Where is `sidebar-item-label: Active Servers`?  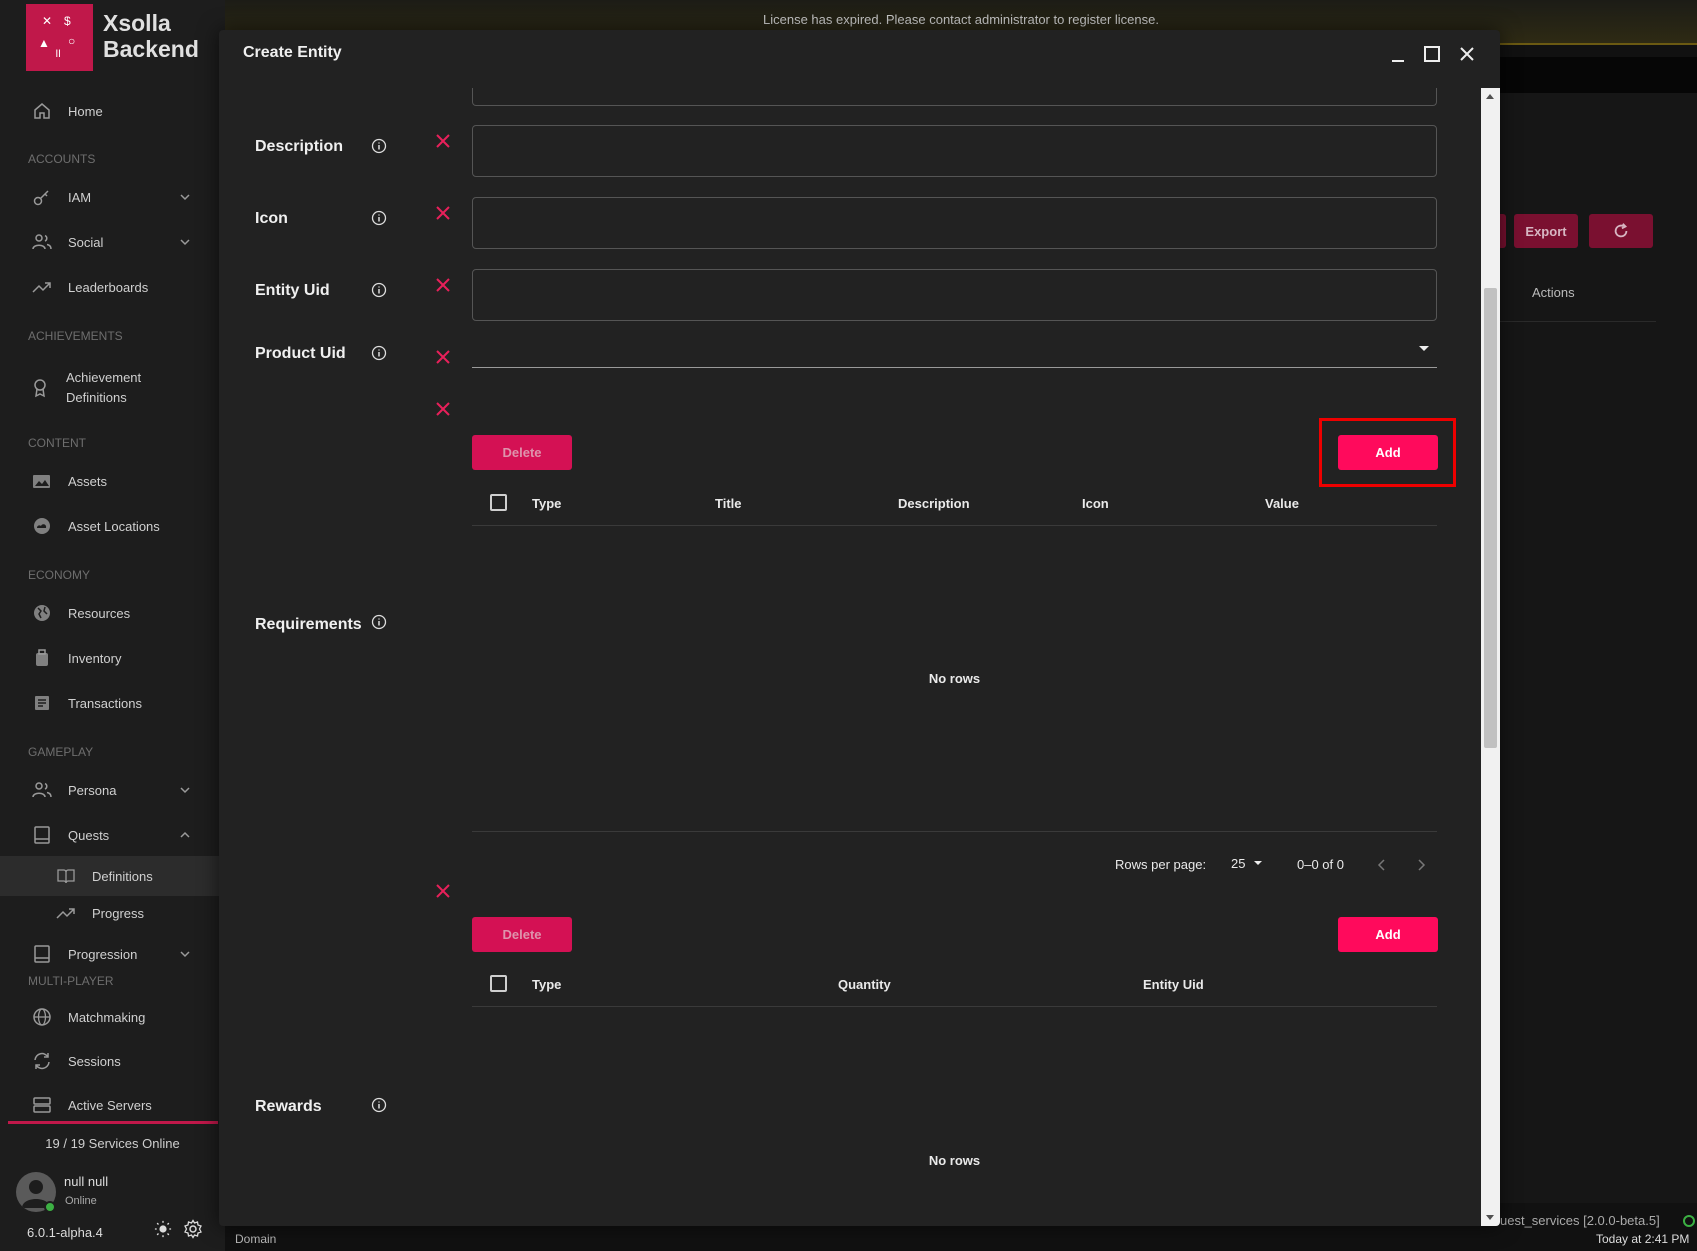 sidebar-item-label: Active Servers is located at coordinates (110, 1105).